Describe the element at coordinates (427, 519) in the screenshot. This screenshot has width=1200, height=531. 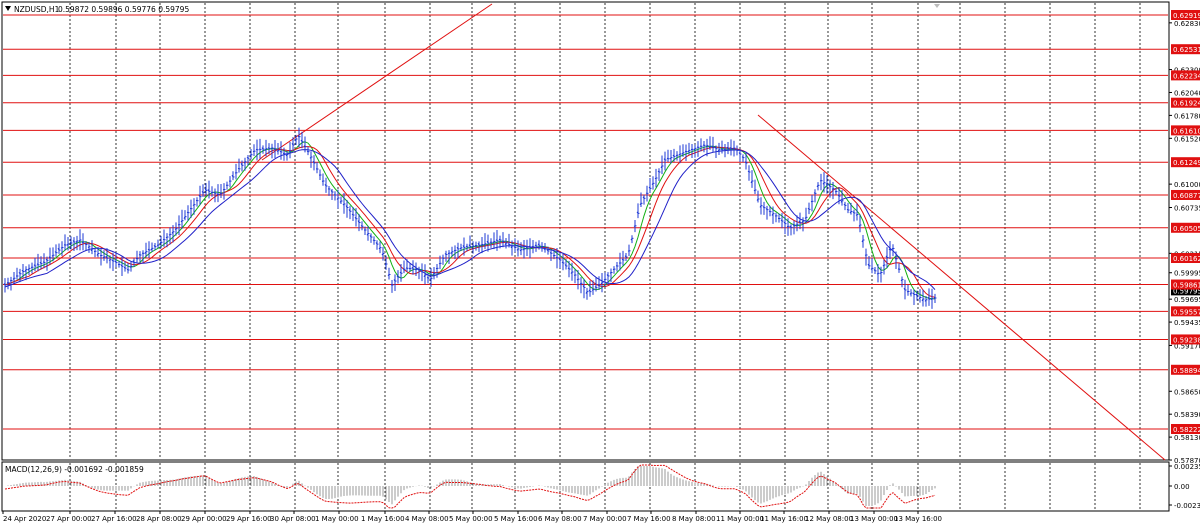
I see `time-label: 4 May 08:00` at that location.